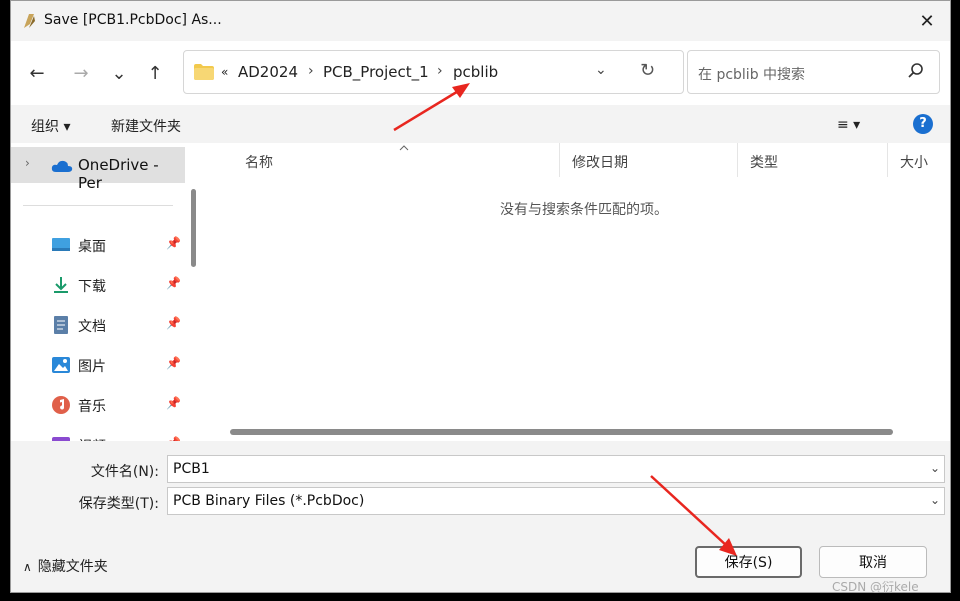 Image resolution: width=960 pixels, height=601 pixels. What do you see at coordinates (61, 285) in the screenshot?
I see `download-icon` at bounding box center [61, 285].